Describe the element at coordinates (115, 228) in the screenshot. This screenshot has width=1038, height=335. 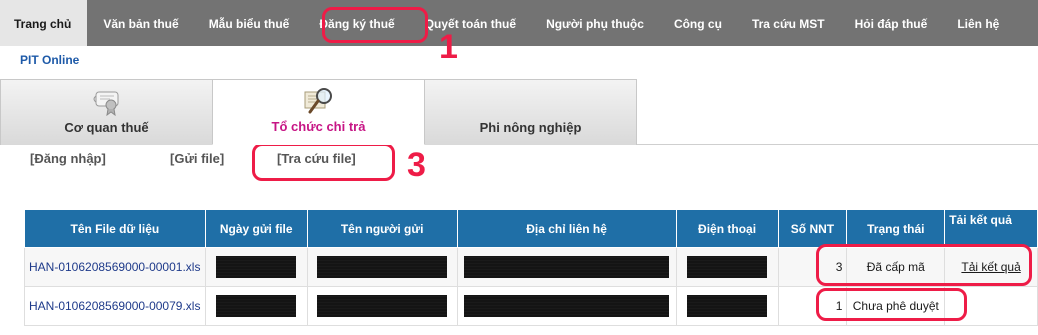
I see `column-header-file-name: Tên File dữ liệu` at that location.